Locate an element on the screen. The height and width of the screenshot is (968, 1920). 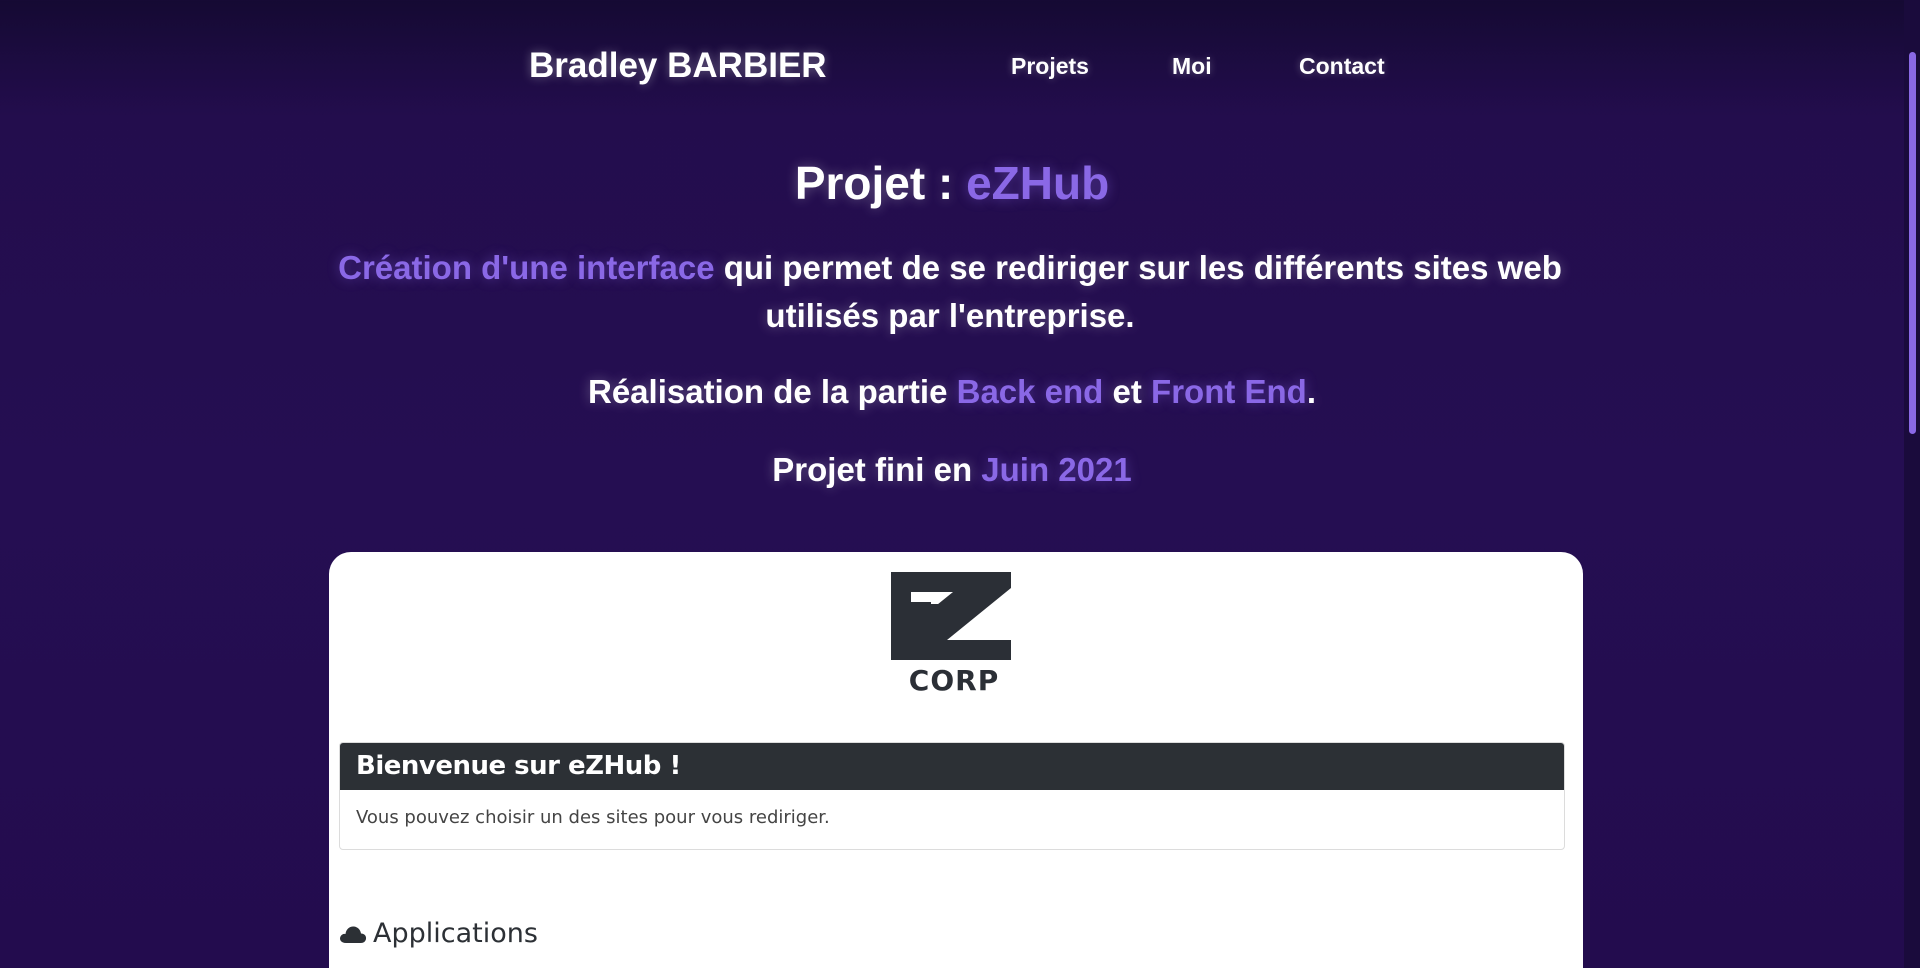
project-date-value: Juin 2021 is located at coordinates (1056, 469).